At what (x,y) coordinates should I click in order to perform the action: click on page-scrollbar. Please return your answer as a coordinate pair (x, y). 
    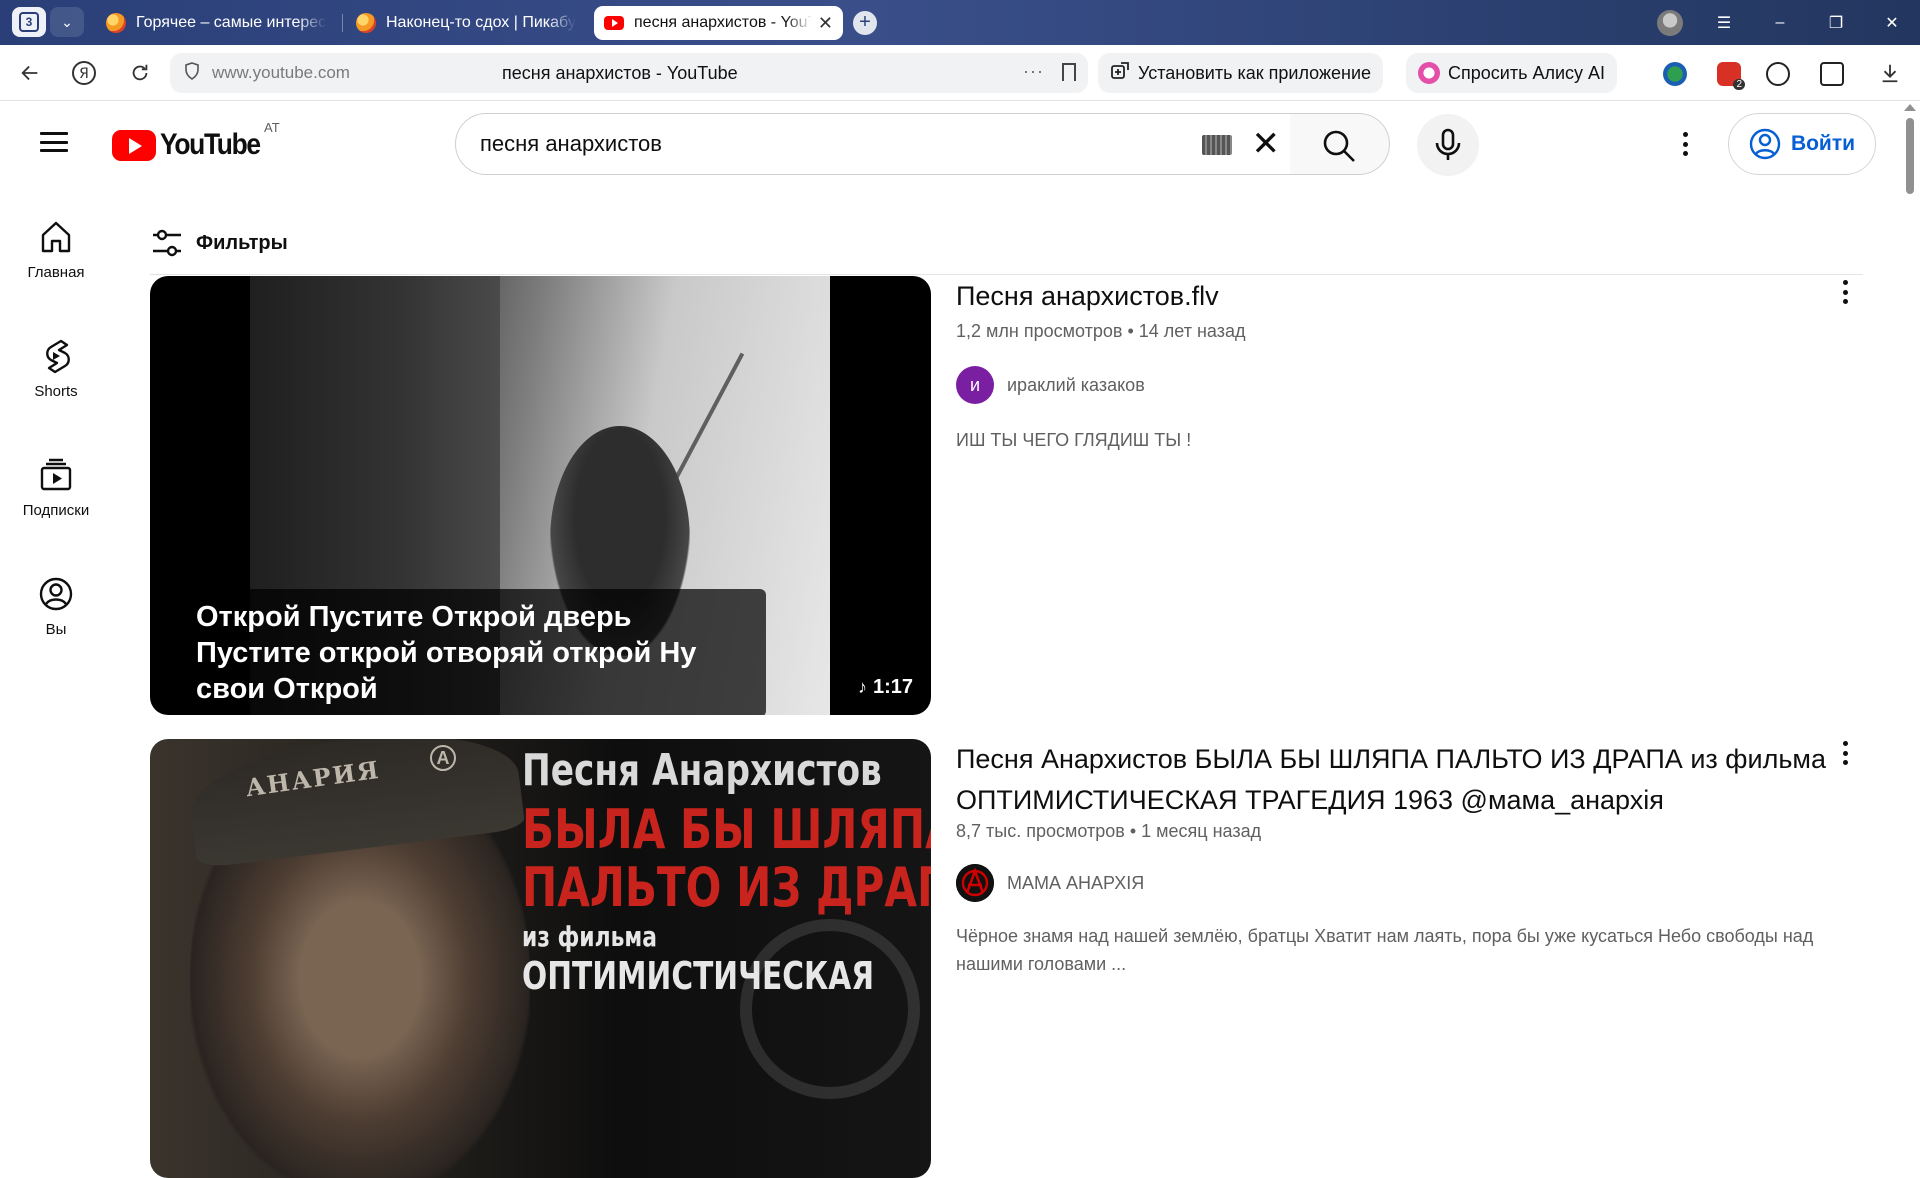
    Looking at the image, I should click on (1910, 553).